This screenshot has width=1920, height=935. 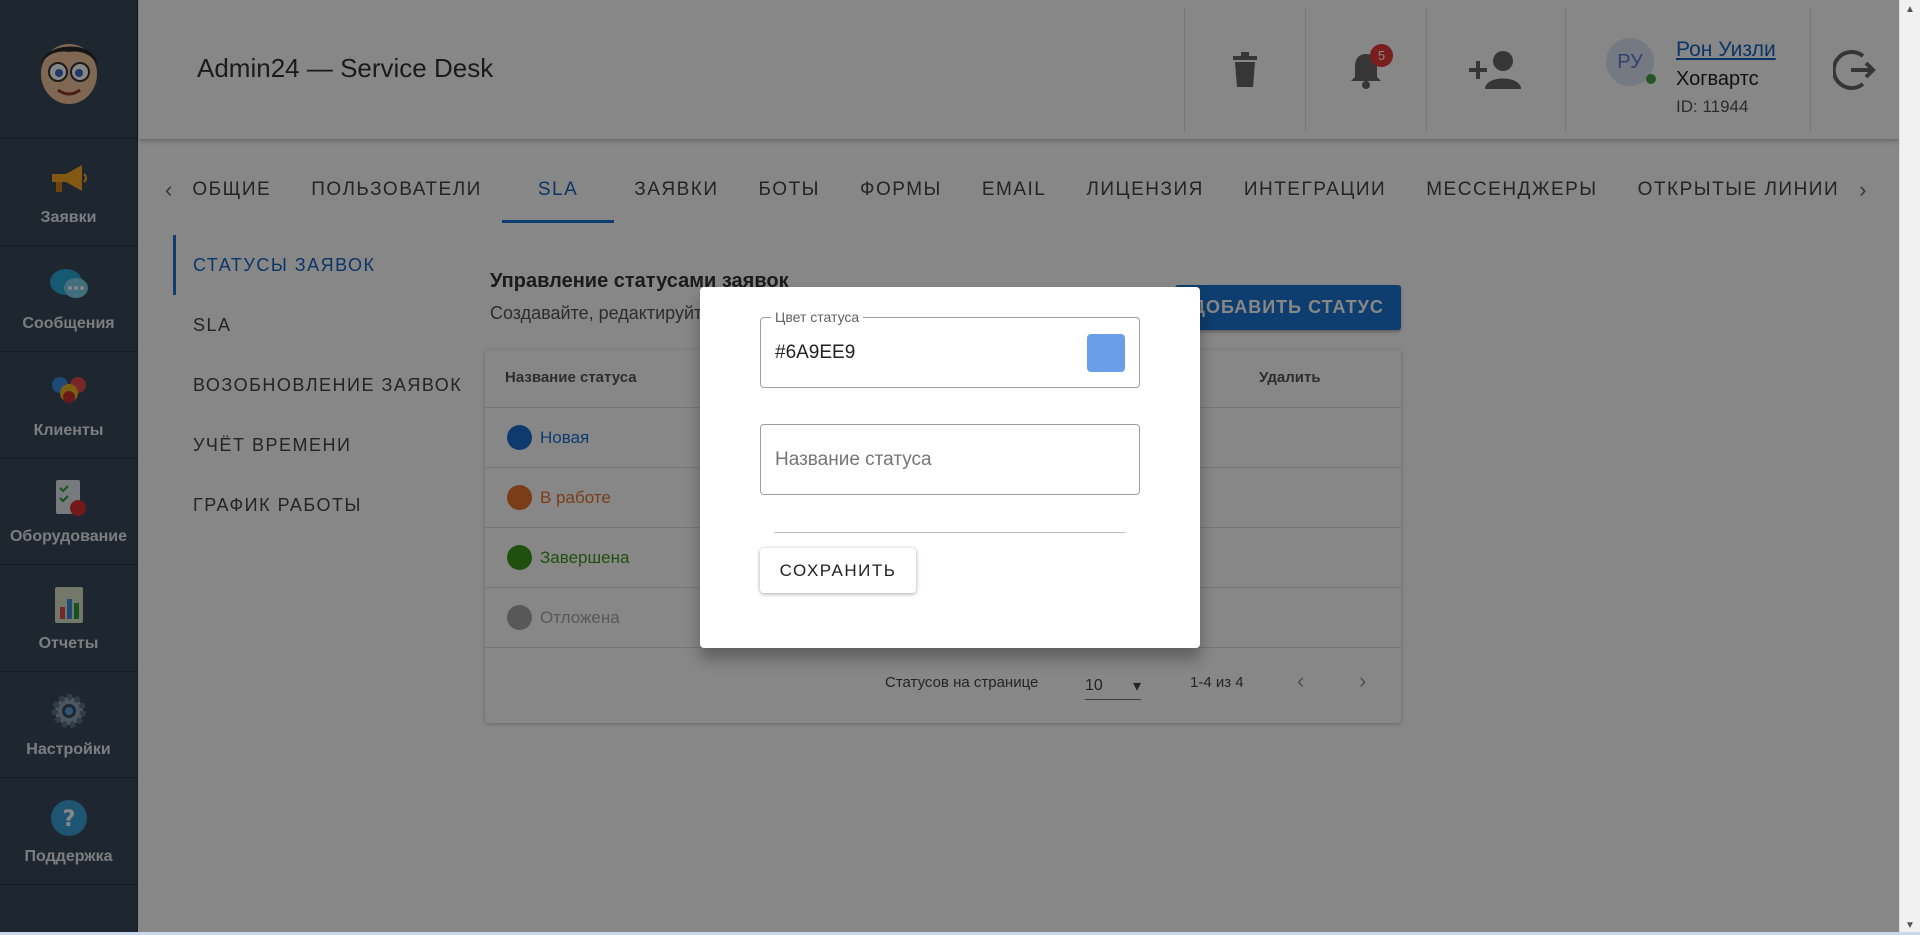 What do you see at coordinates (838, 570) in the screenshot?
I see `save-button: СОХРАНИТЬ` at bounding box center [838, 570].